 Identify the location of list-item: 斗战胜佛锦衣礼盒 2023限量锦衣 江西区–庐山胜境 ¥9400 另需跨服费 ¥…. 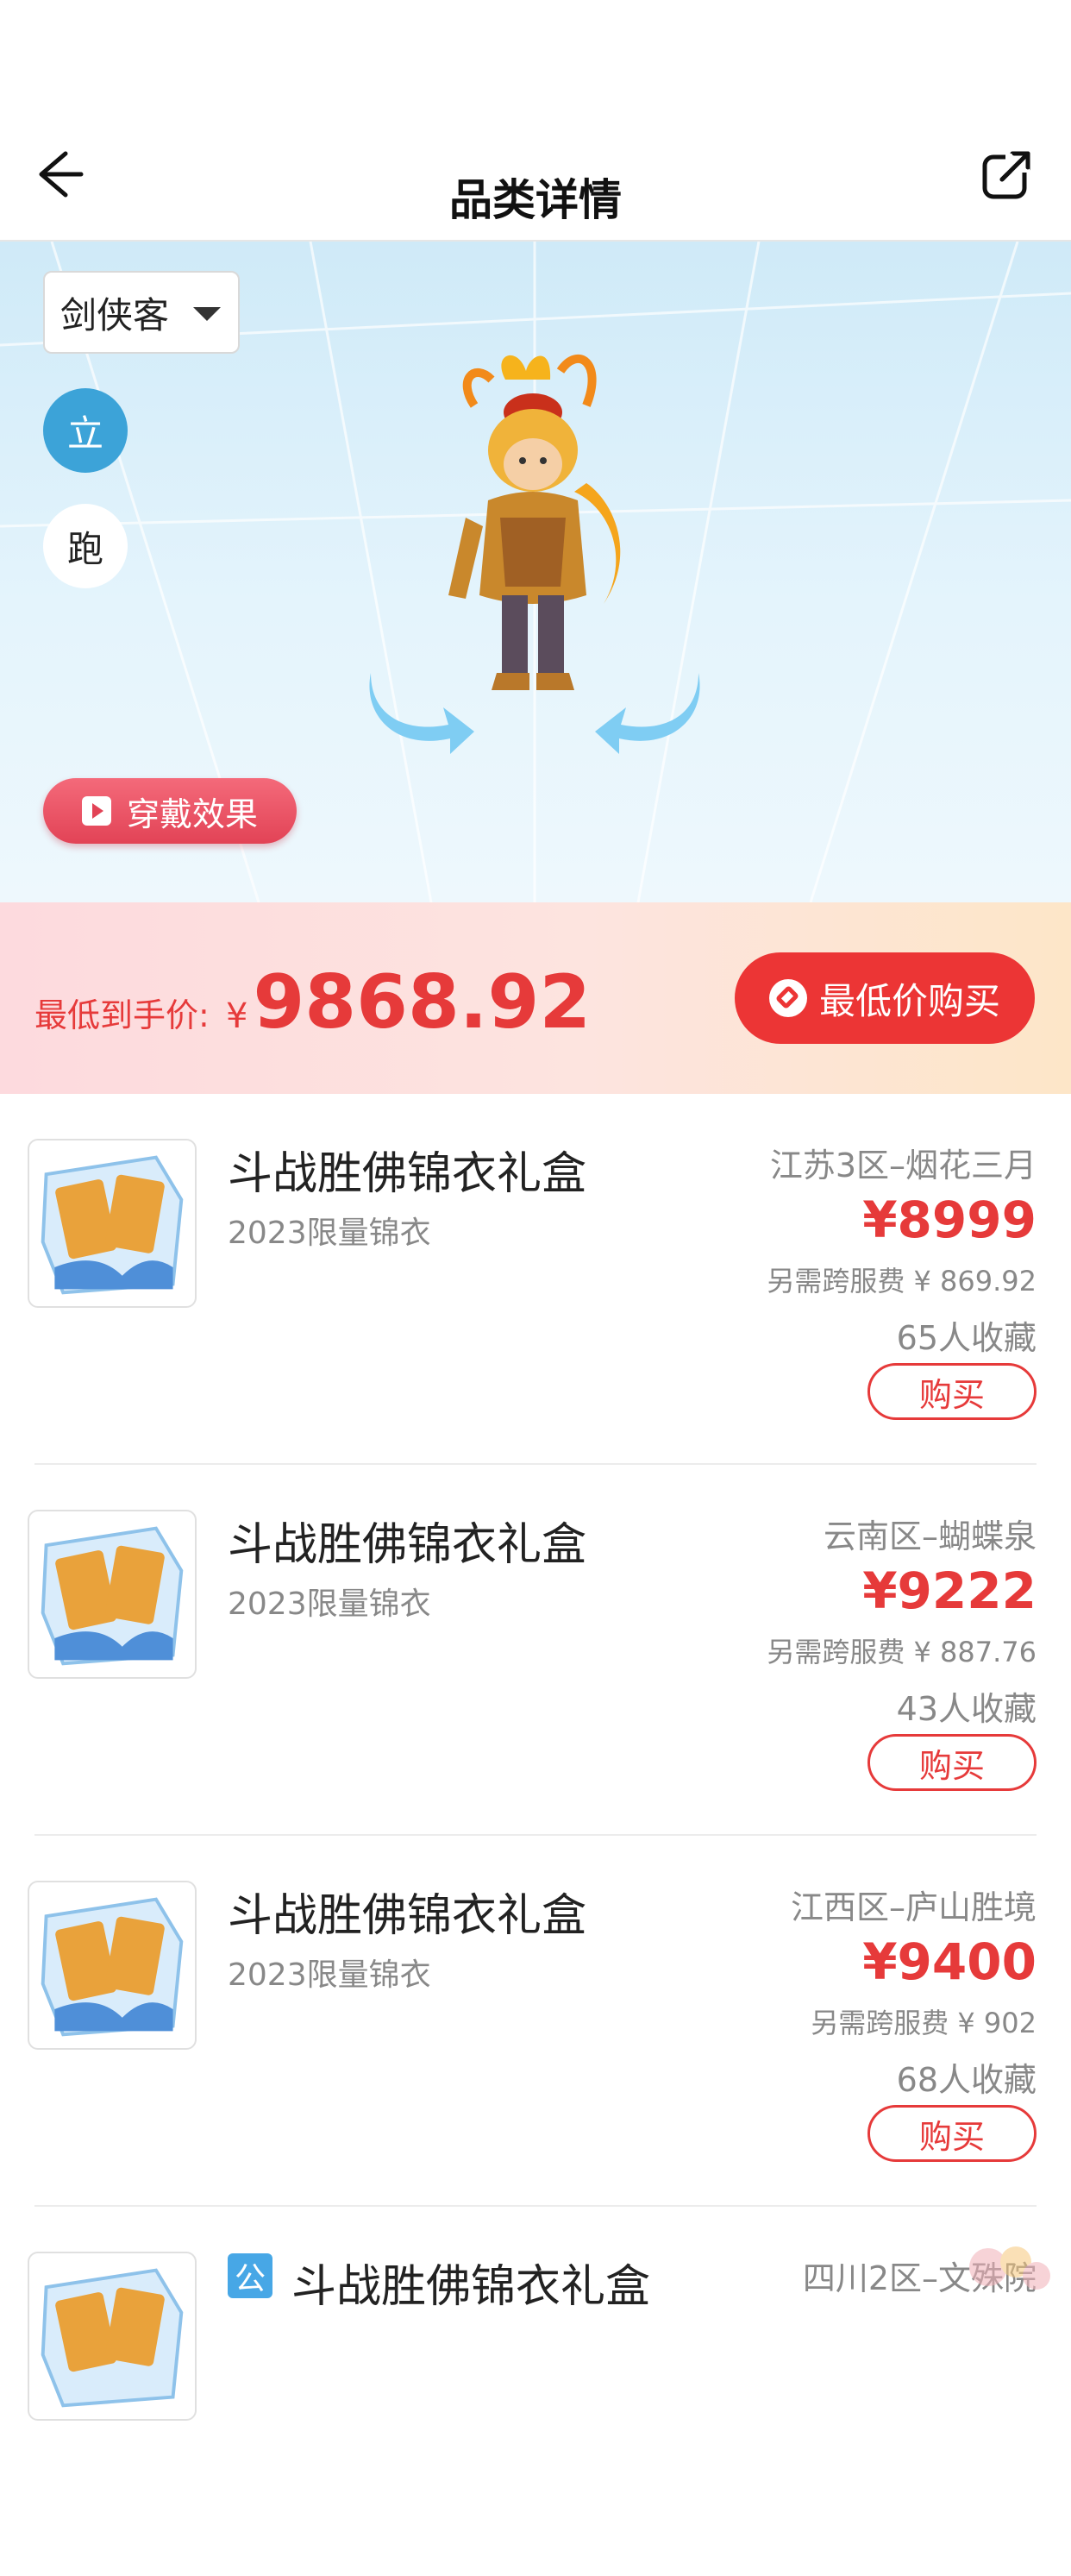
(533, 2021).